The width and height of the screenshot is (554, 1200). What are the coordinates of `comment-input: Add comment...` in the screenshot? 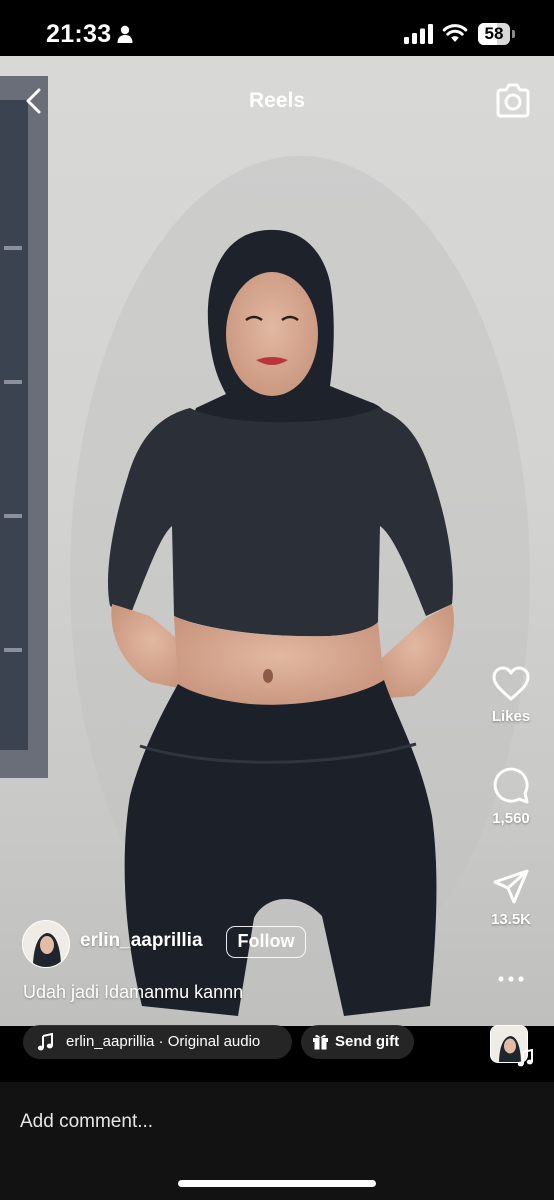 It's located at (86, 1122).